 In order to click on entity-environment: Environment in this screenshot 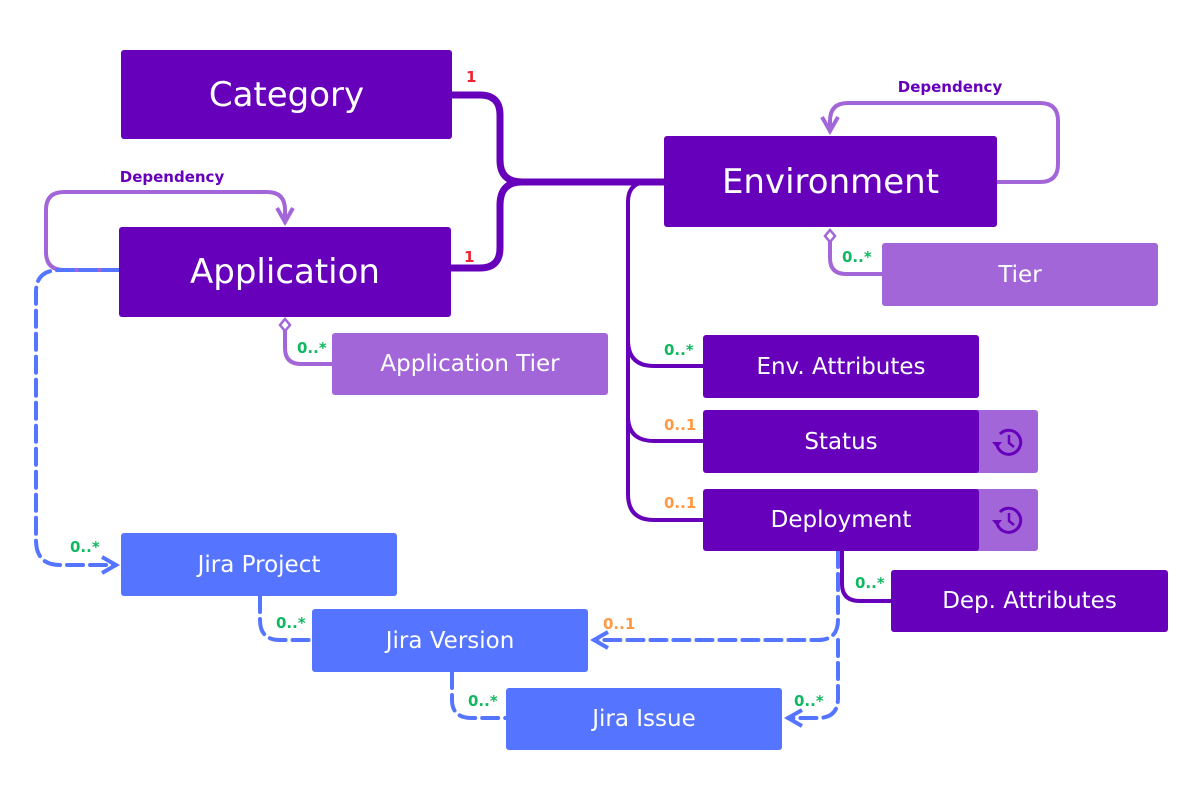, I will do `click(830, 181)`.